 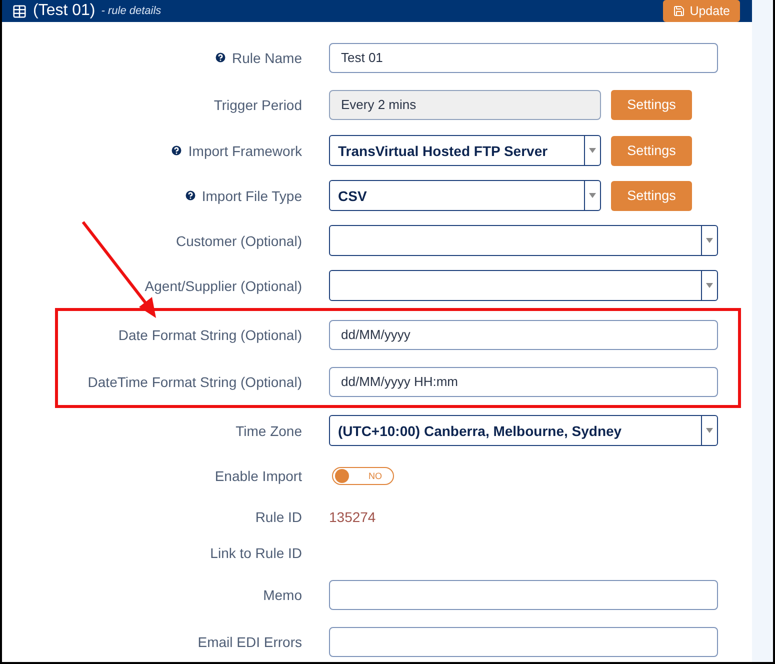 I want to click on table-icon, so click(x=19, y=11).